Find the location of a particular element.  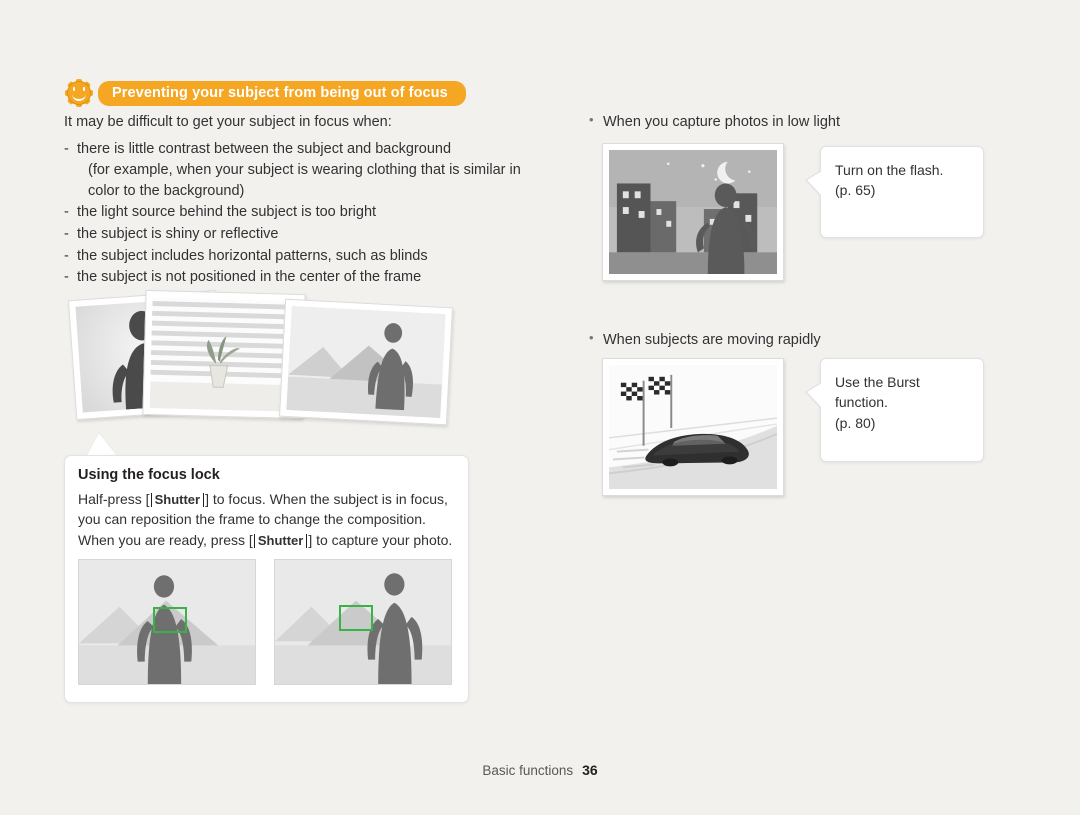

list-item: the subject is shiny or reflective is located at coordinates (294, 234).